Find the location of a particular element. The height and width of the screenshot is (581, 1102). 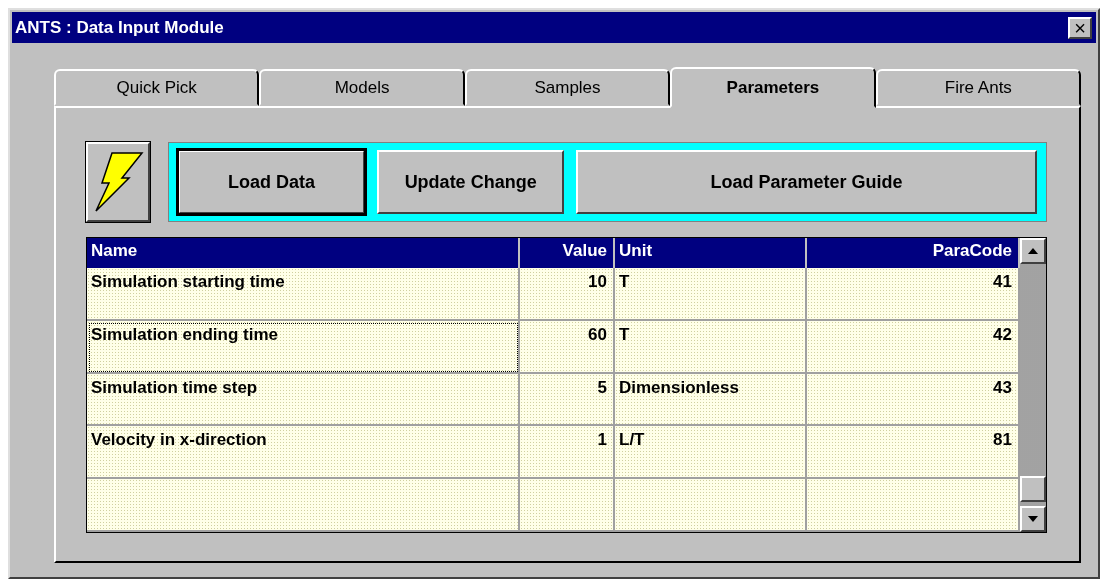

tab: Samples is located at coordinates (567, 87).